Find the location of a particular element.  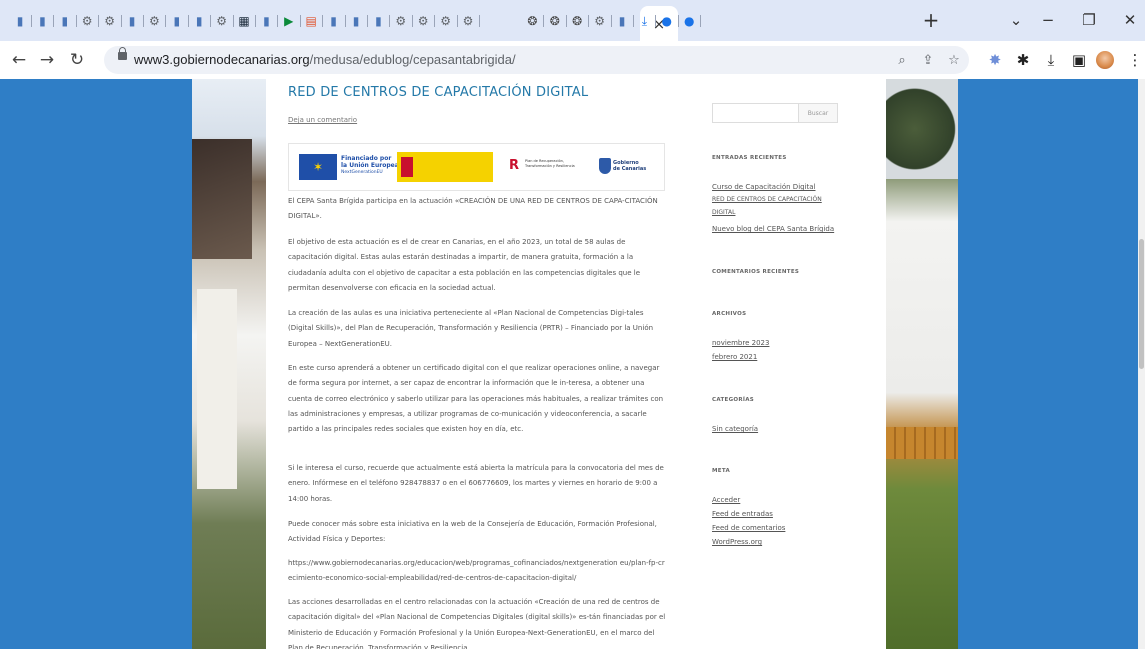

scrollbar is located at coordinates (1141, 364).